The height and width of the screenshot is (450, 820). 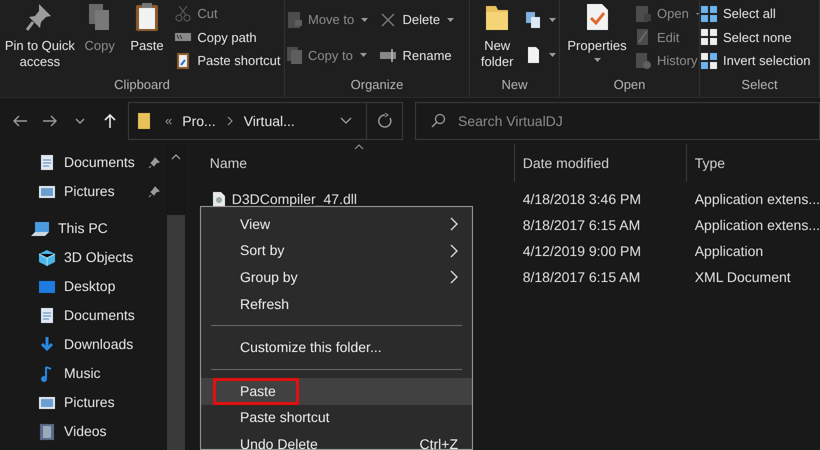 I want to click on address-dropdown-button, so click(x=346, y=121).